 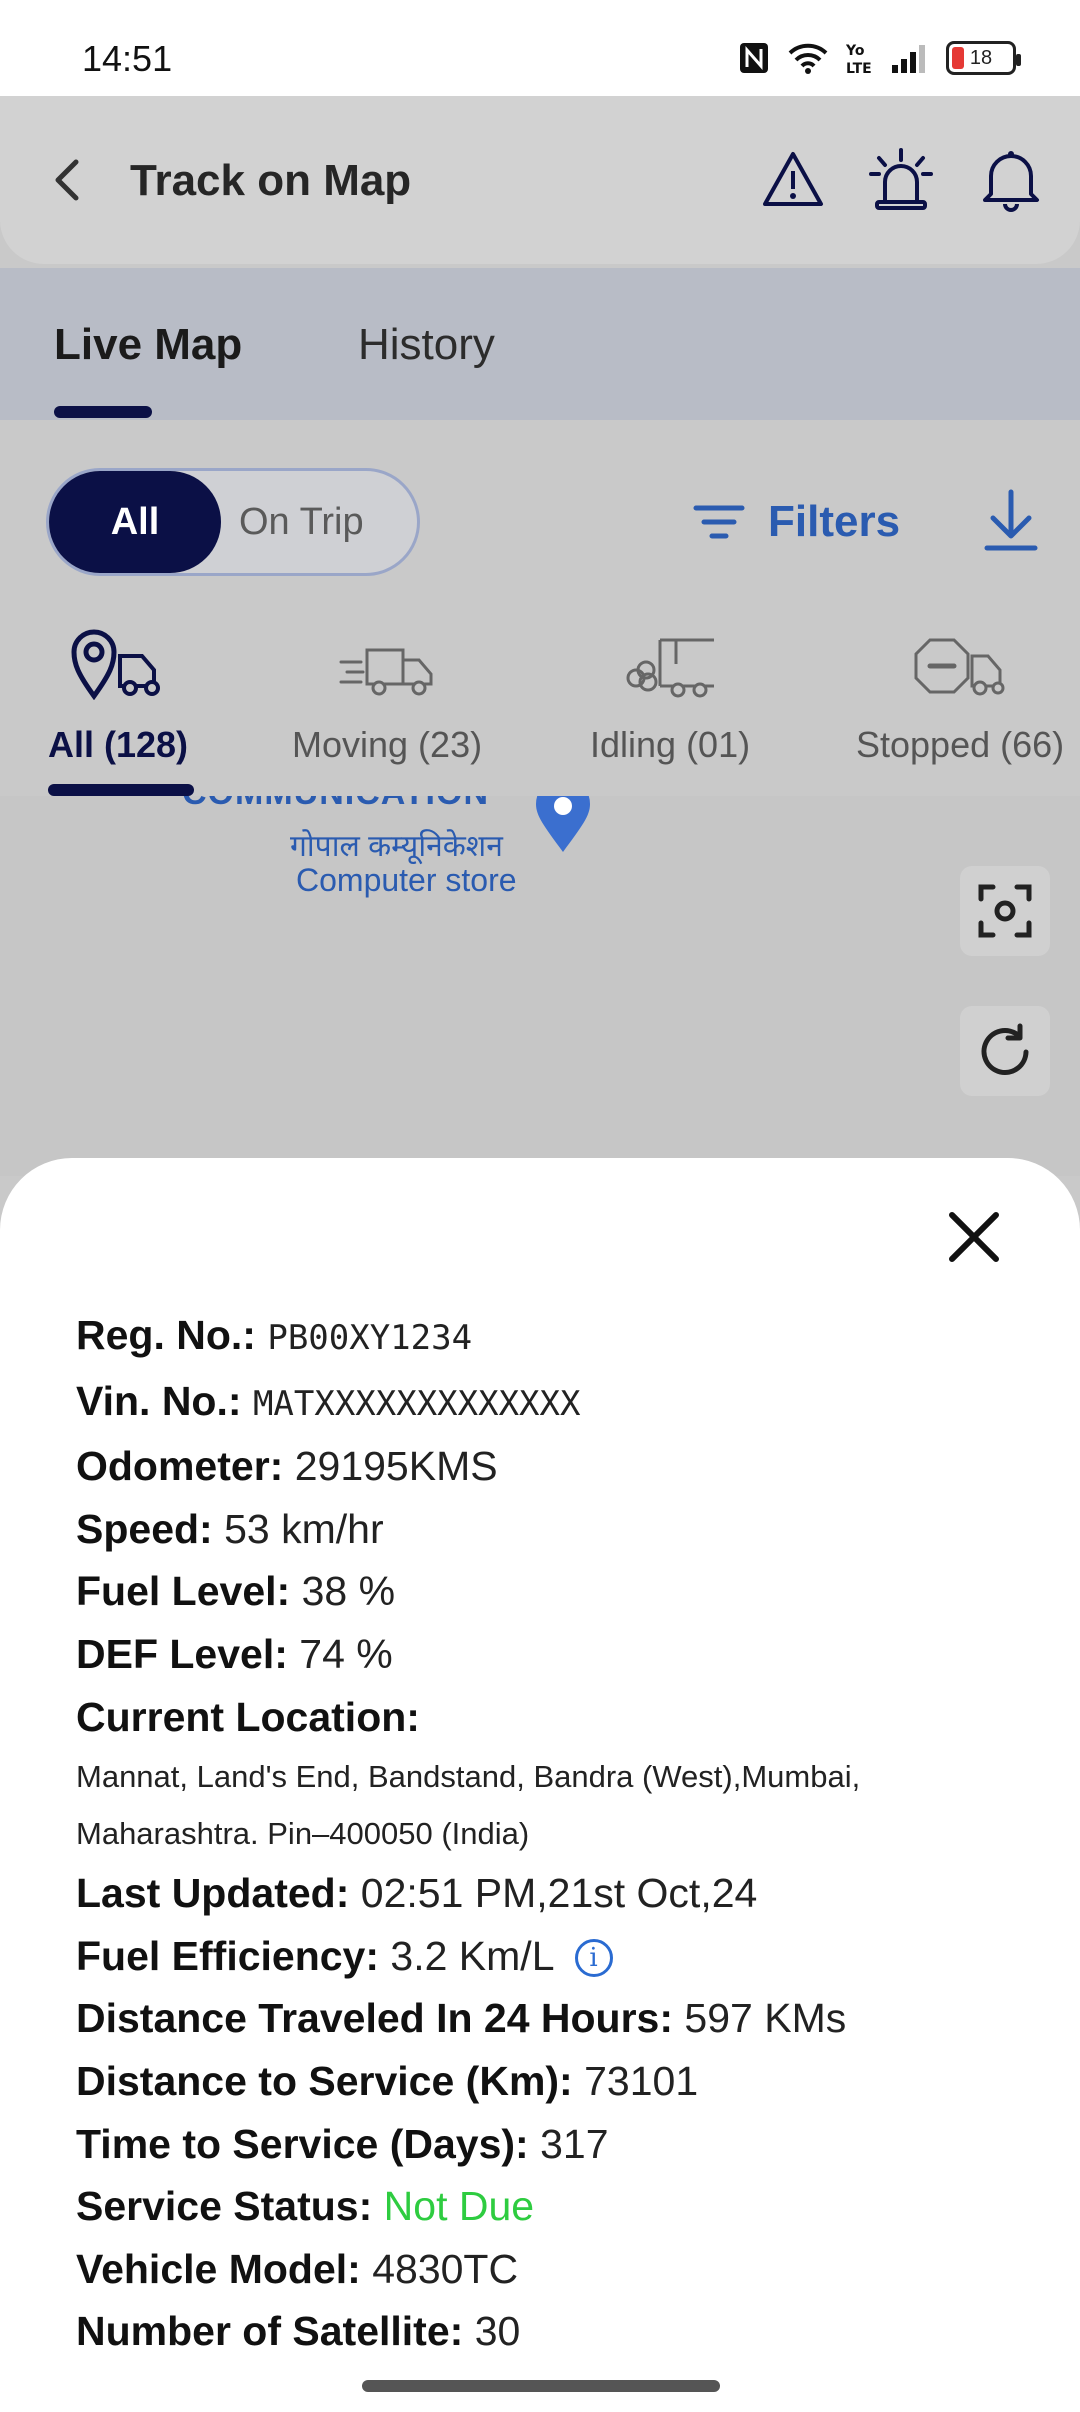 What do you see at coordinates (719, 522) in the screenshot?
I see `filter-icon` at bounding box center [719, 522].